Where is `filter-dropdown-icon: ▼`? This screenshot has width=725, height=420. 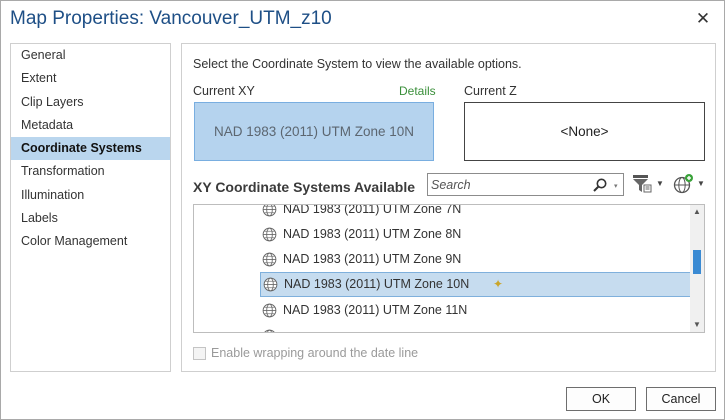
filter-dropdown-icon: ▼ is located at coordinates (660, 183).